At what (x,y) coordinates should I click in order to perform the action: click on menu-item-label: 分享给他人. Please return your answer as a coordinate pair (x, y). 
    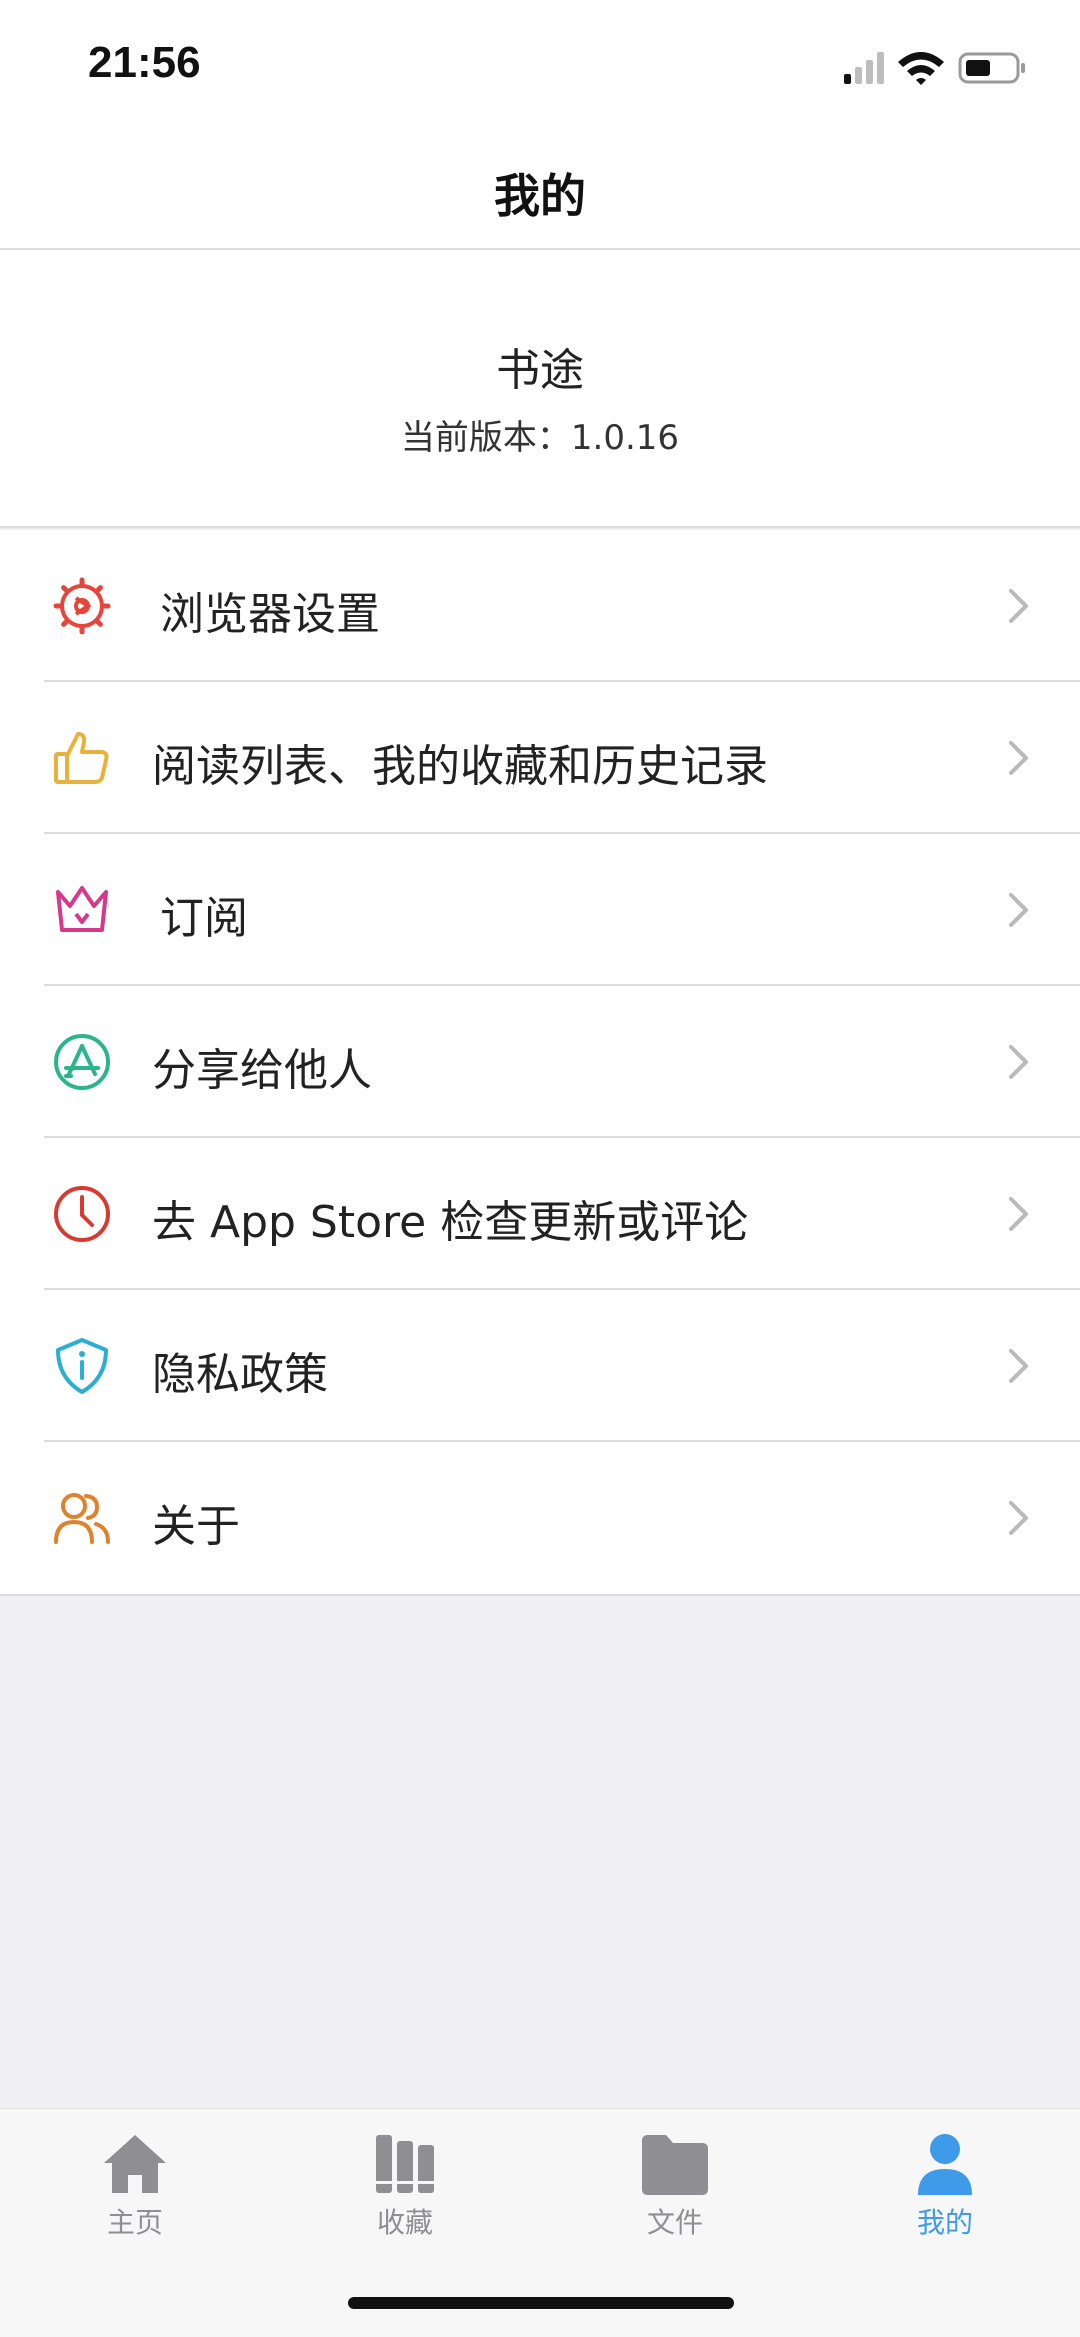
    Looking at the image, I should click on (262, 1070).